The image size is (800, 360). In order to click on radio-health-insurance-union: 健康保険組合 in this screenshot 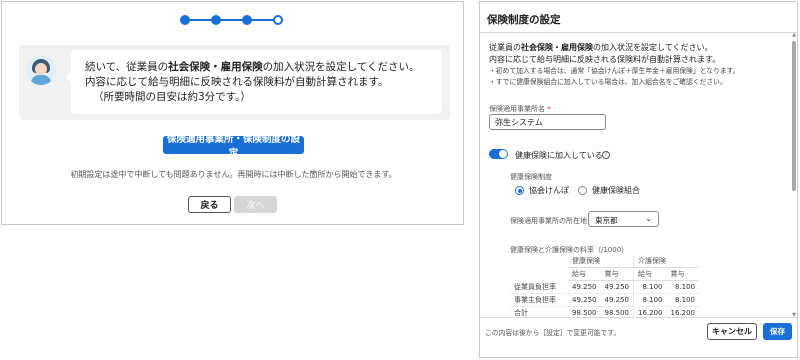, I will do `click(609, 190)`.